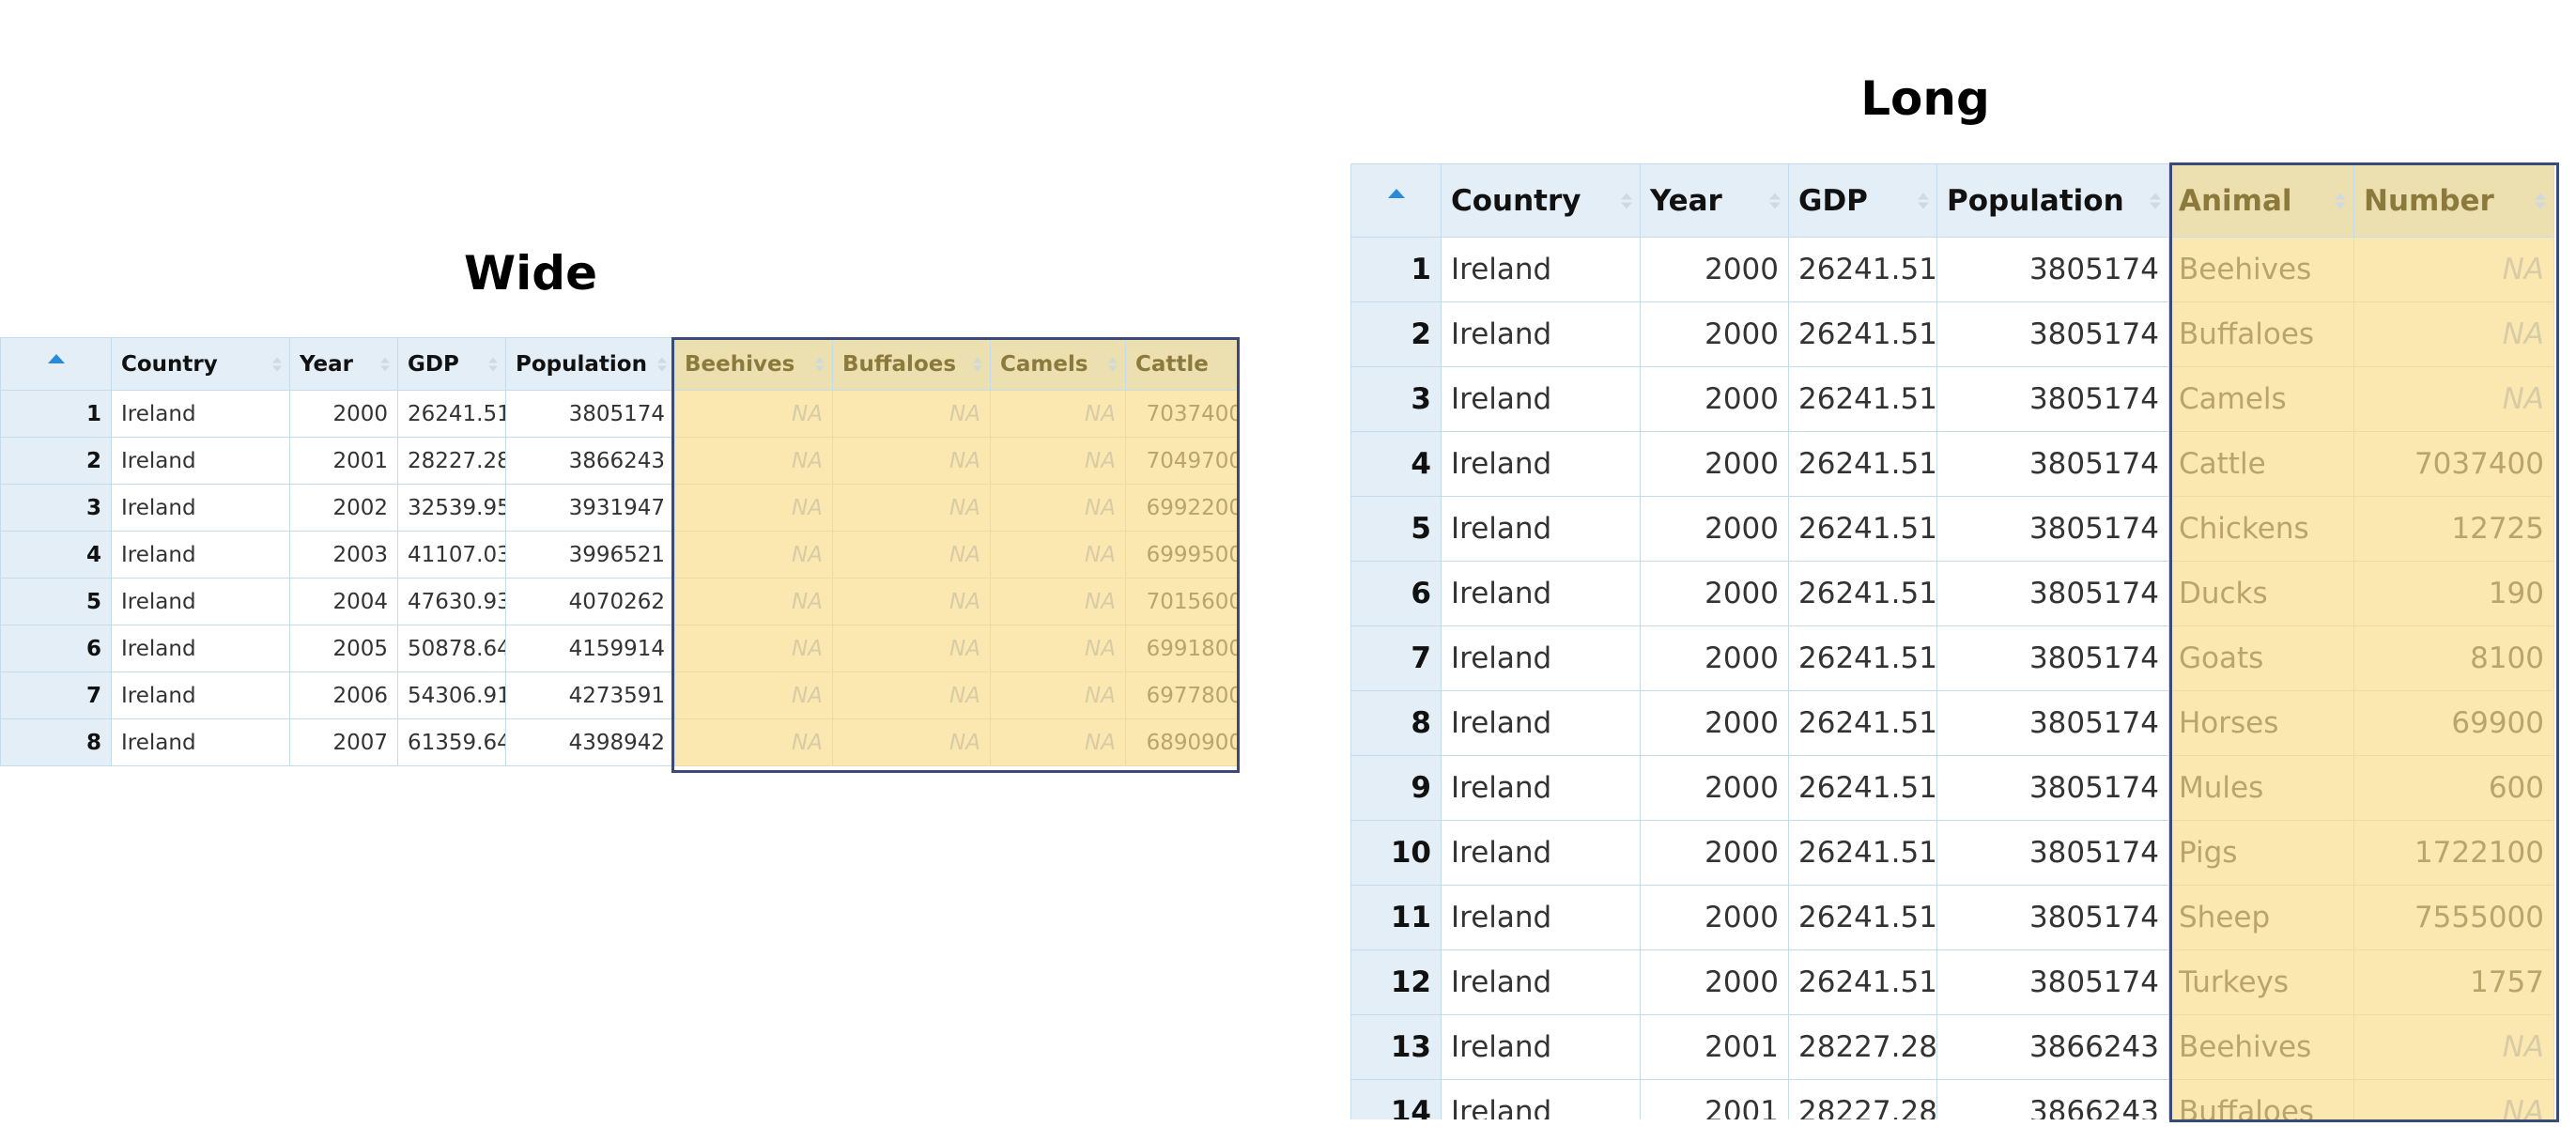 The image size is (2576, 1142). What do you see at coordinates (1952, 917) in the screenshot?
I see `table-row: 11 Ireland 2000 26241.51 3805174 Sheep 7555000` at bounding box center [1952, 917].